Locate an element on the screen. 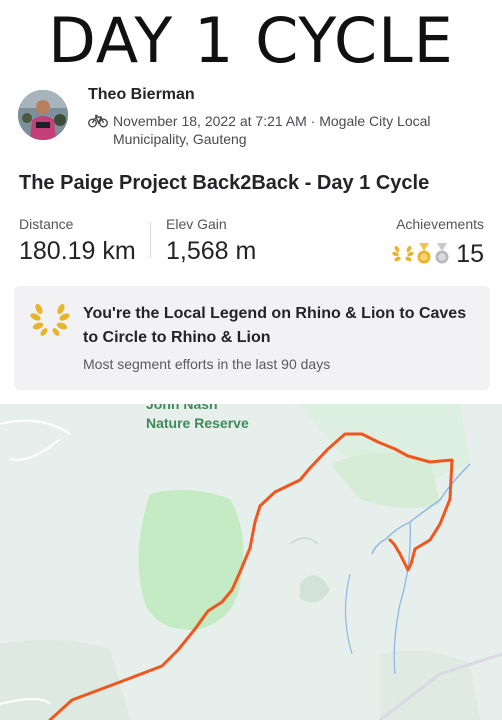 This screenshot has height=720, width=502. bicycle-icon is located at coordinates (98, 121).